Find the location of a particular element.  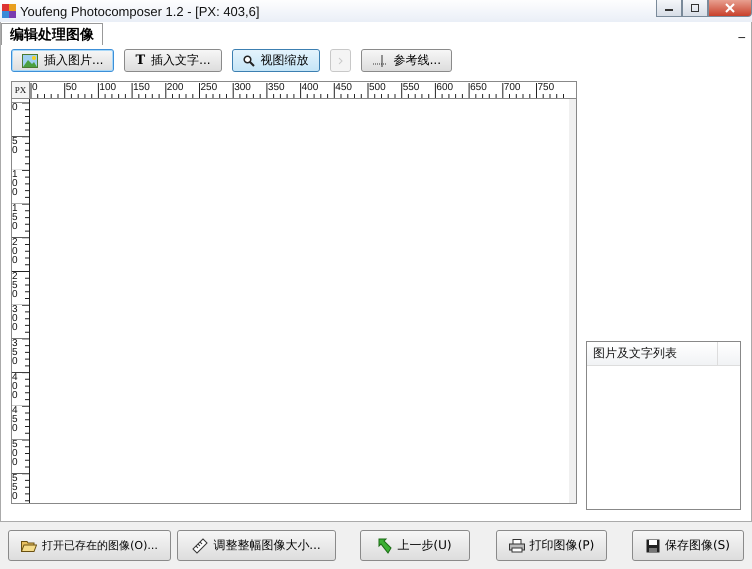

text-icon: T is located at coordinates (140, 60).